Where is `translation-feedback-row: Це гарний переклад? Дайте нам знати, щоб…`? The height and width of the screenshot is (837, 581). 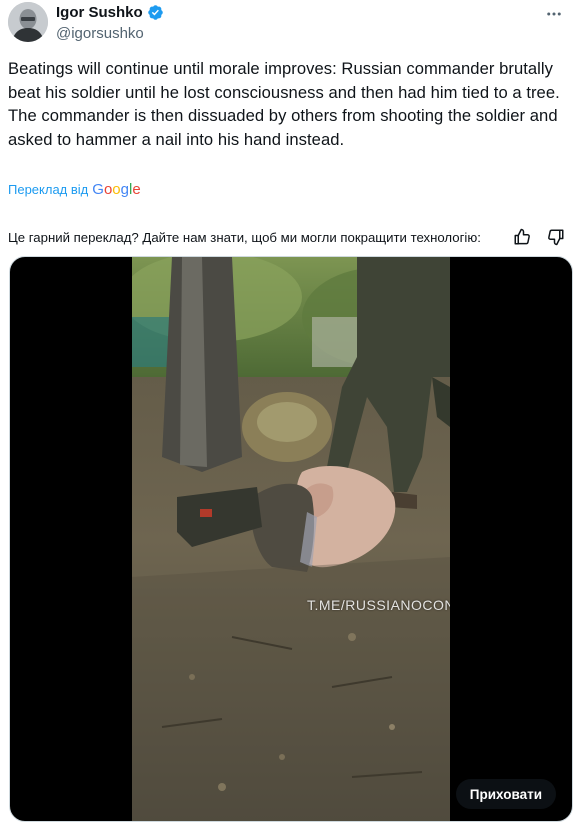 translation-feedback-row: Це гарний переклад? Дайте нам знати, щоб… is located at coordinates (290, 237).